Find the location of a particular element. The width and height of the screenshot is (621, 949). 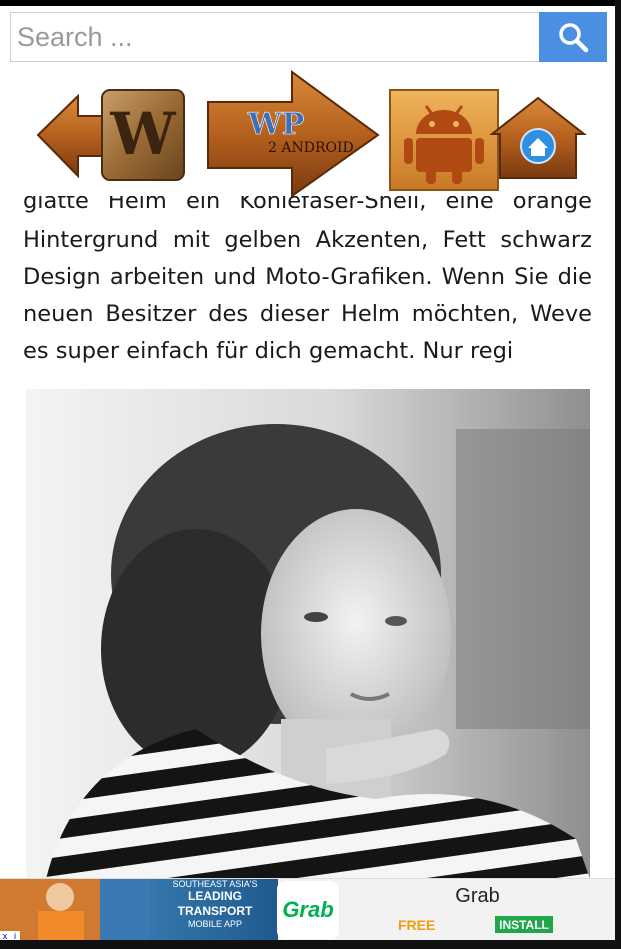

search-button is located at coordinates (573, 37).